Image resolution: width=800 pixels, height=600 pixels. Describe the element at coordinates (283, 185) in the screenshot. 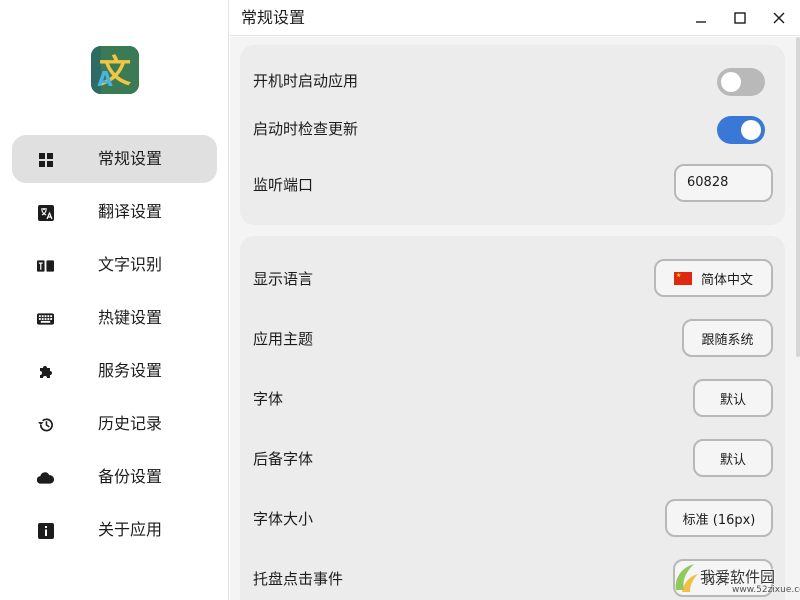

I see `port-label: 监听端口` at that location.